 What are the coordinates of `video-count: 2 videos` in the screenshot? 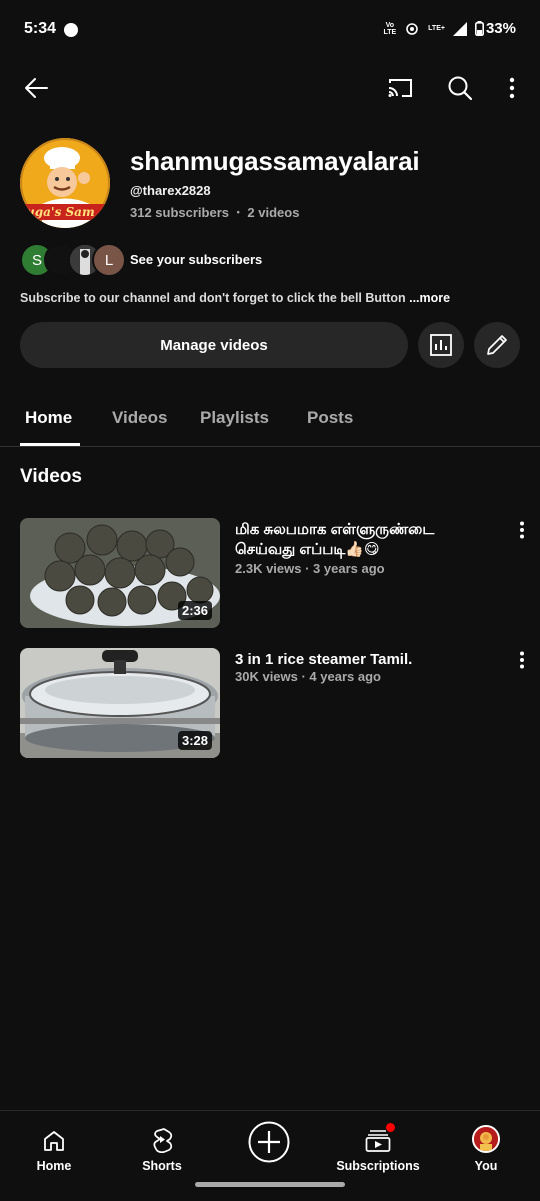 It's located at (273, 212).